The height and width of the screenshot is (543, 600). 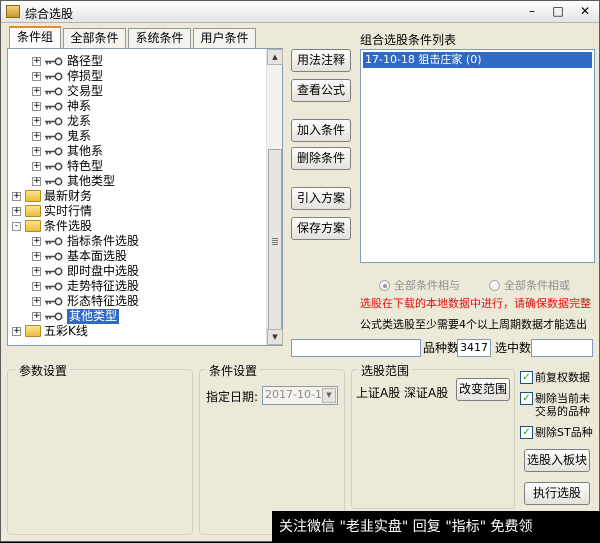 What do you see at coordinates (321, 228) in the screenshot?
I see `save-plan-button: 保存方案` at bounding box center [321, 228].